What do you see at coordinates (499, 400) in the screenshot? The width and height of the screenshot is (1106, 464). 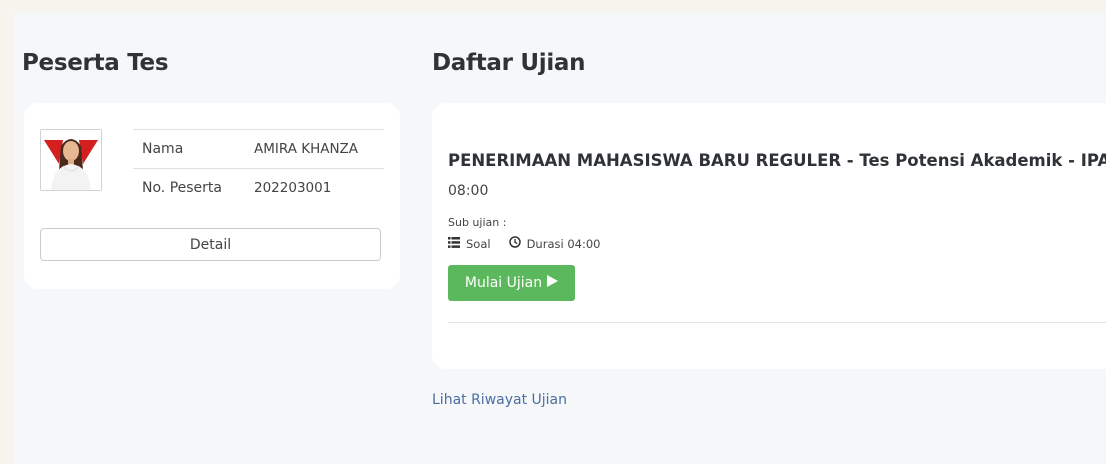 I see `exam-history-link: Lihat Riwayat Ujian` at bounding box center [499, 400].